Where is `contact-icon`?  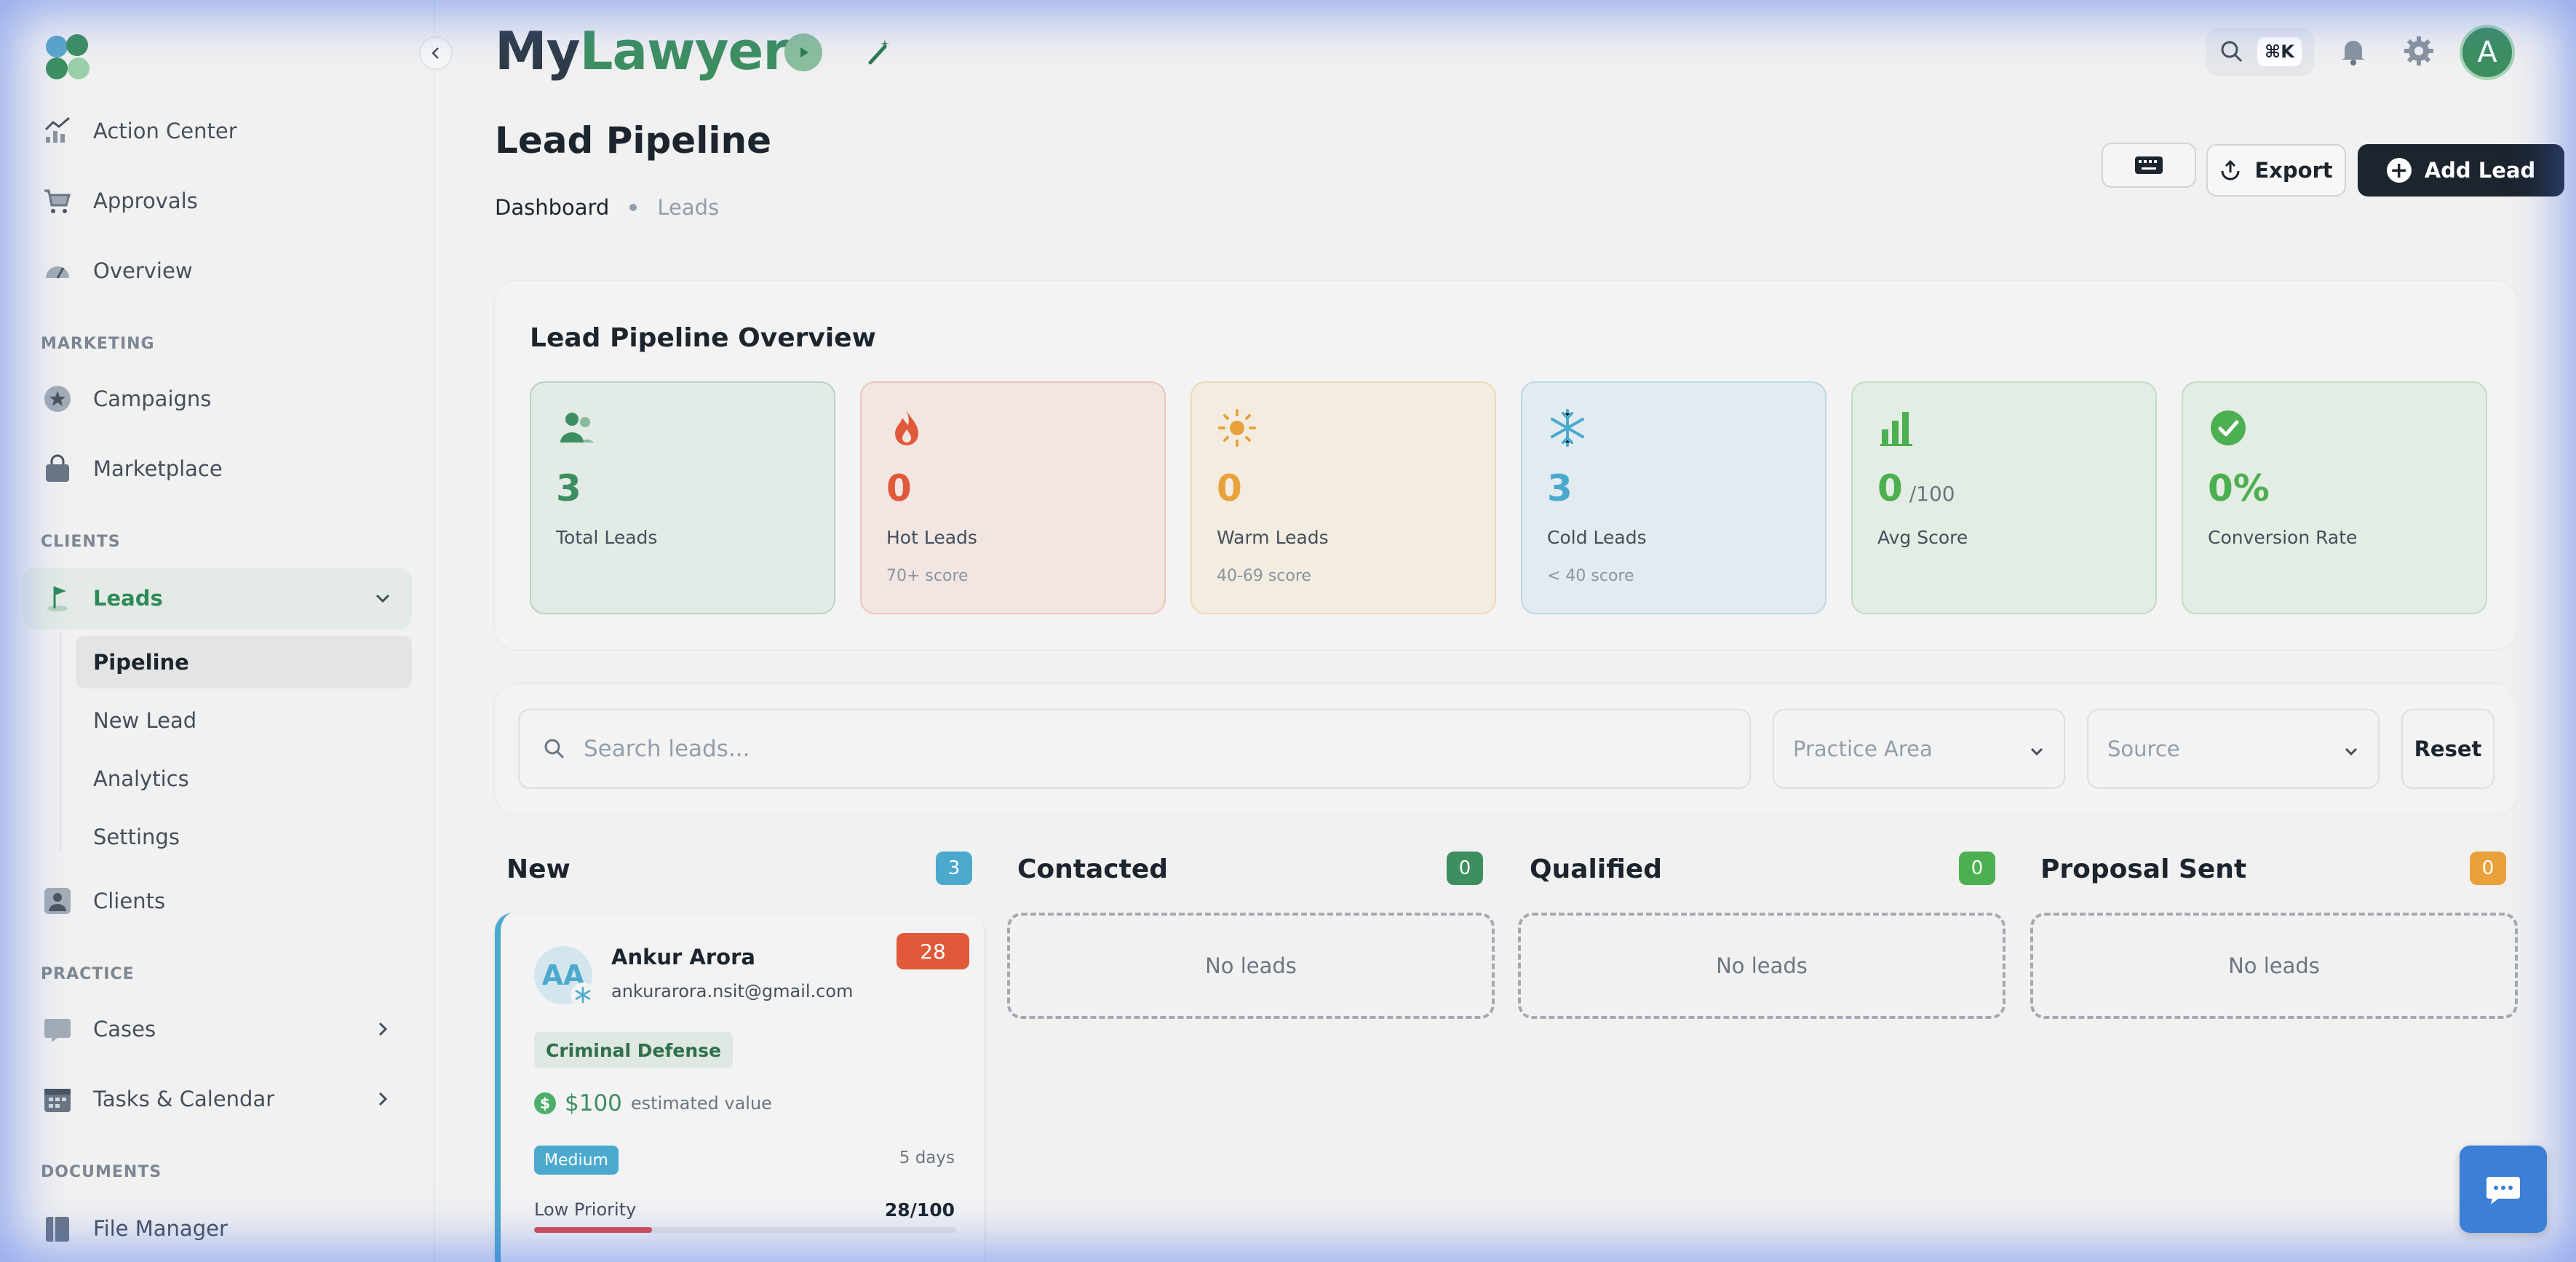 contact-icon is located at coordinates (57, 901).